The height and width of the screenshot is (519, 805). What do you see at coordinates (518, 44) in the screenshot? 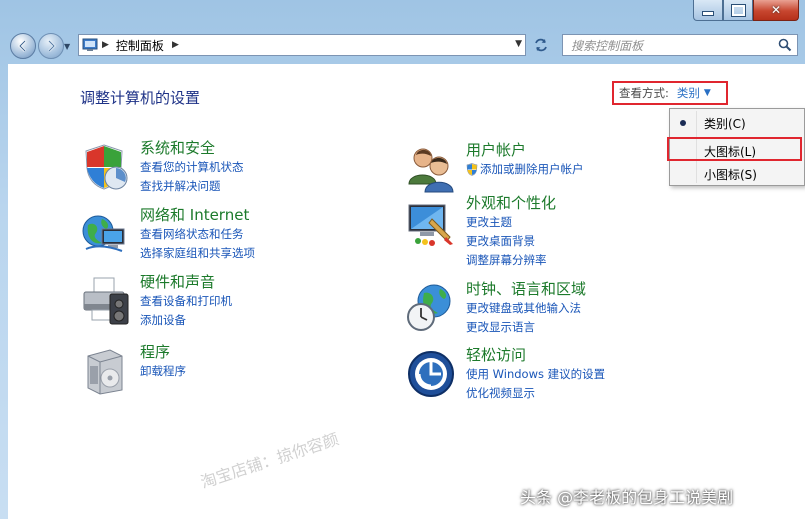
I see `address-dropdown-icon: ▼` at bounding box center [518, 44].